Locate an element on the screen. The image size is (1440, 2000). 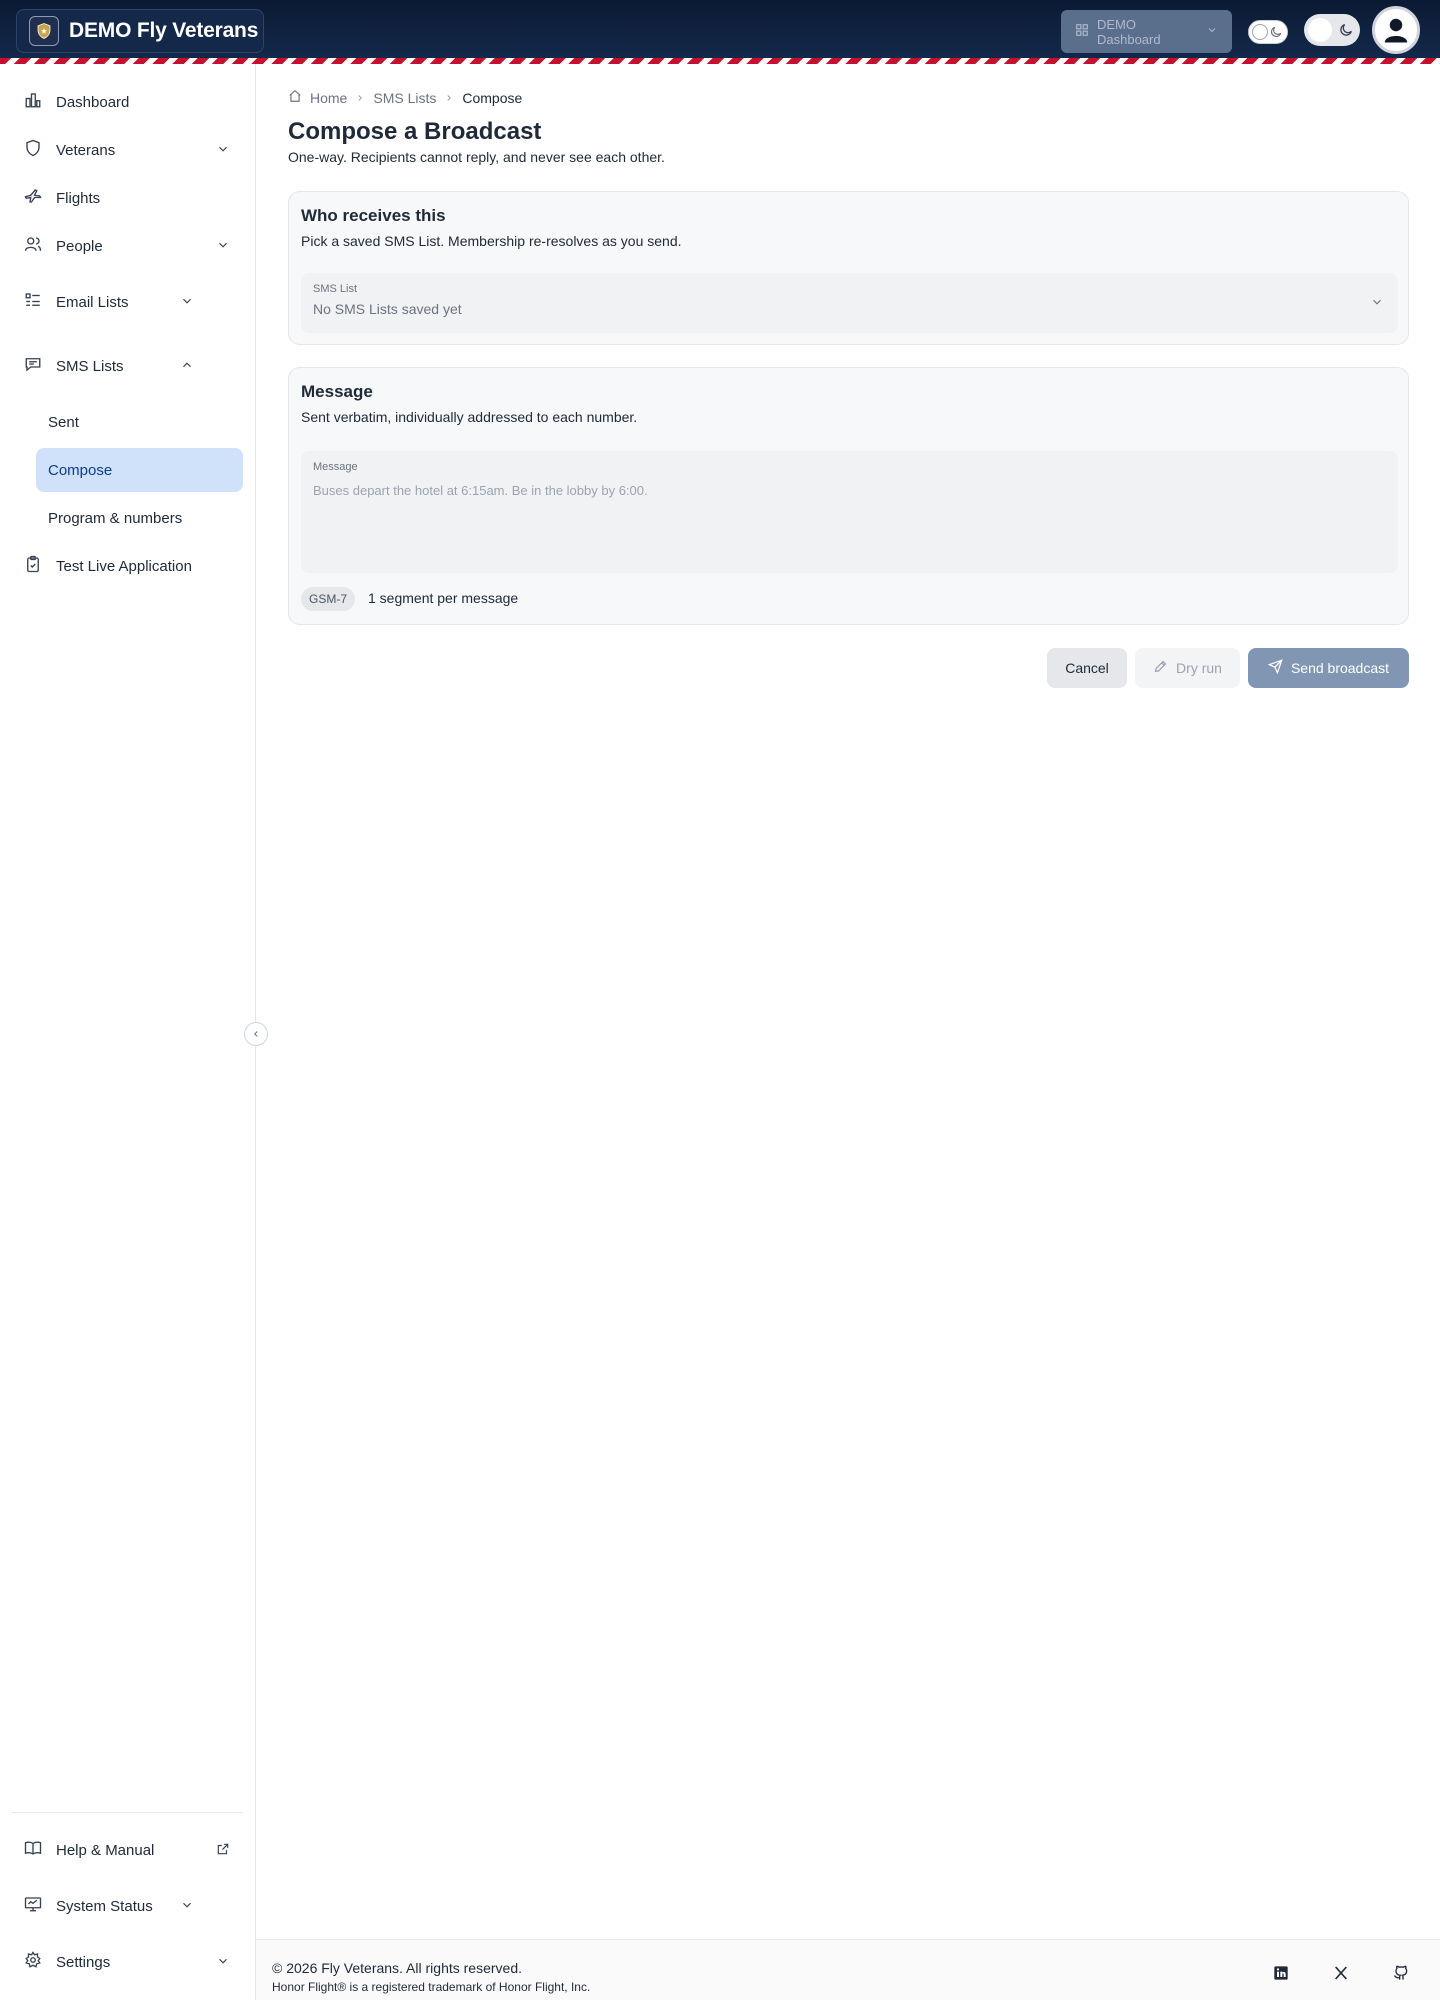
chevron-up-icon is located at coordinates (187, 367).